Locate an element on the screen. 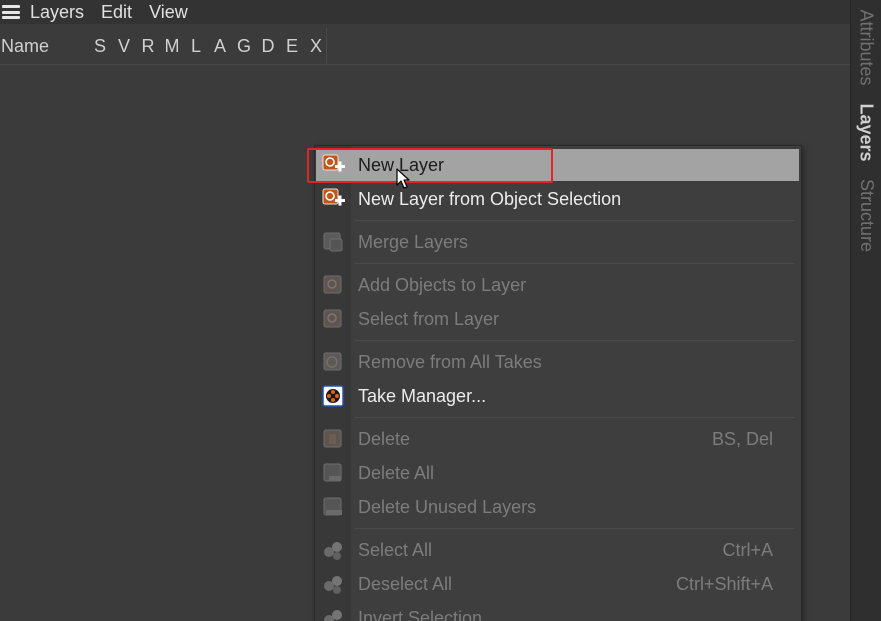 Image resolution: width=881 pixels, height=621 pixels. column-flag-animation: A is located at coordinates (220, 46).